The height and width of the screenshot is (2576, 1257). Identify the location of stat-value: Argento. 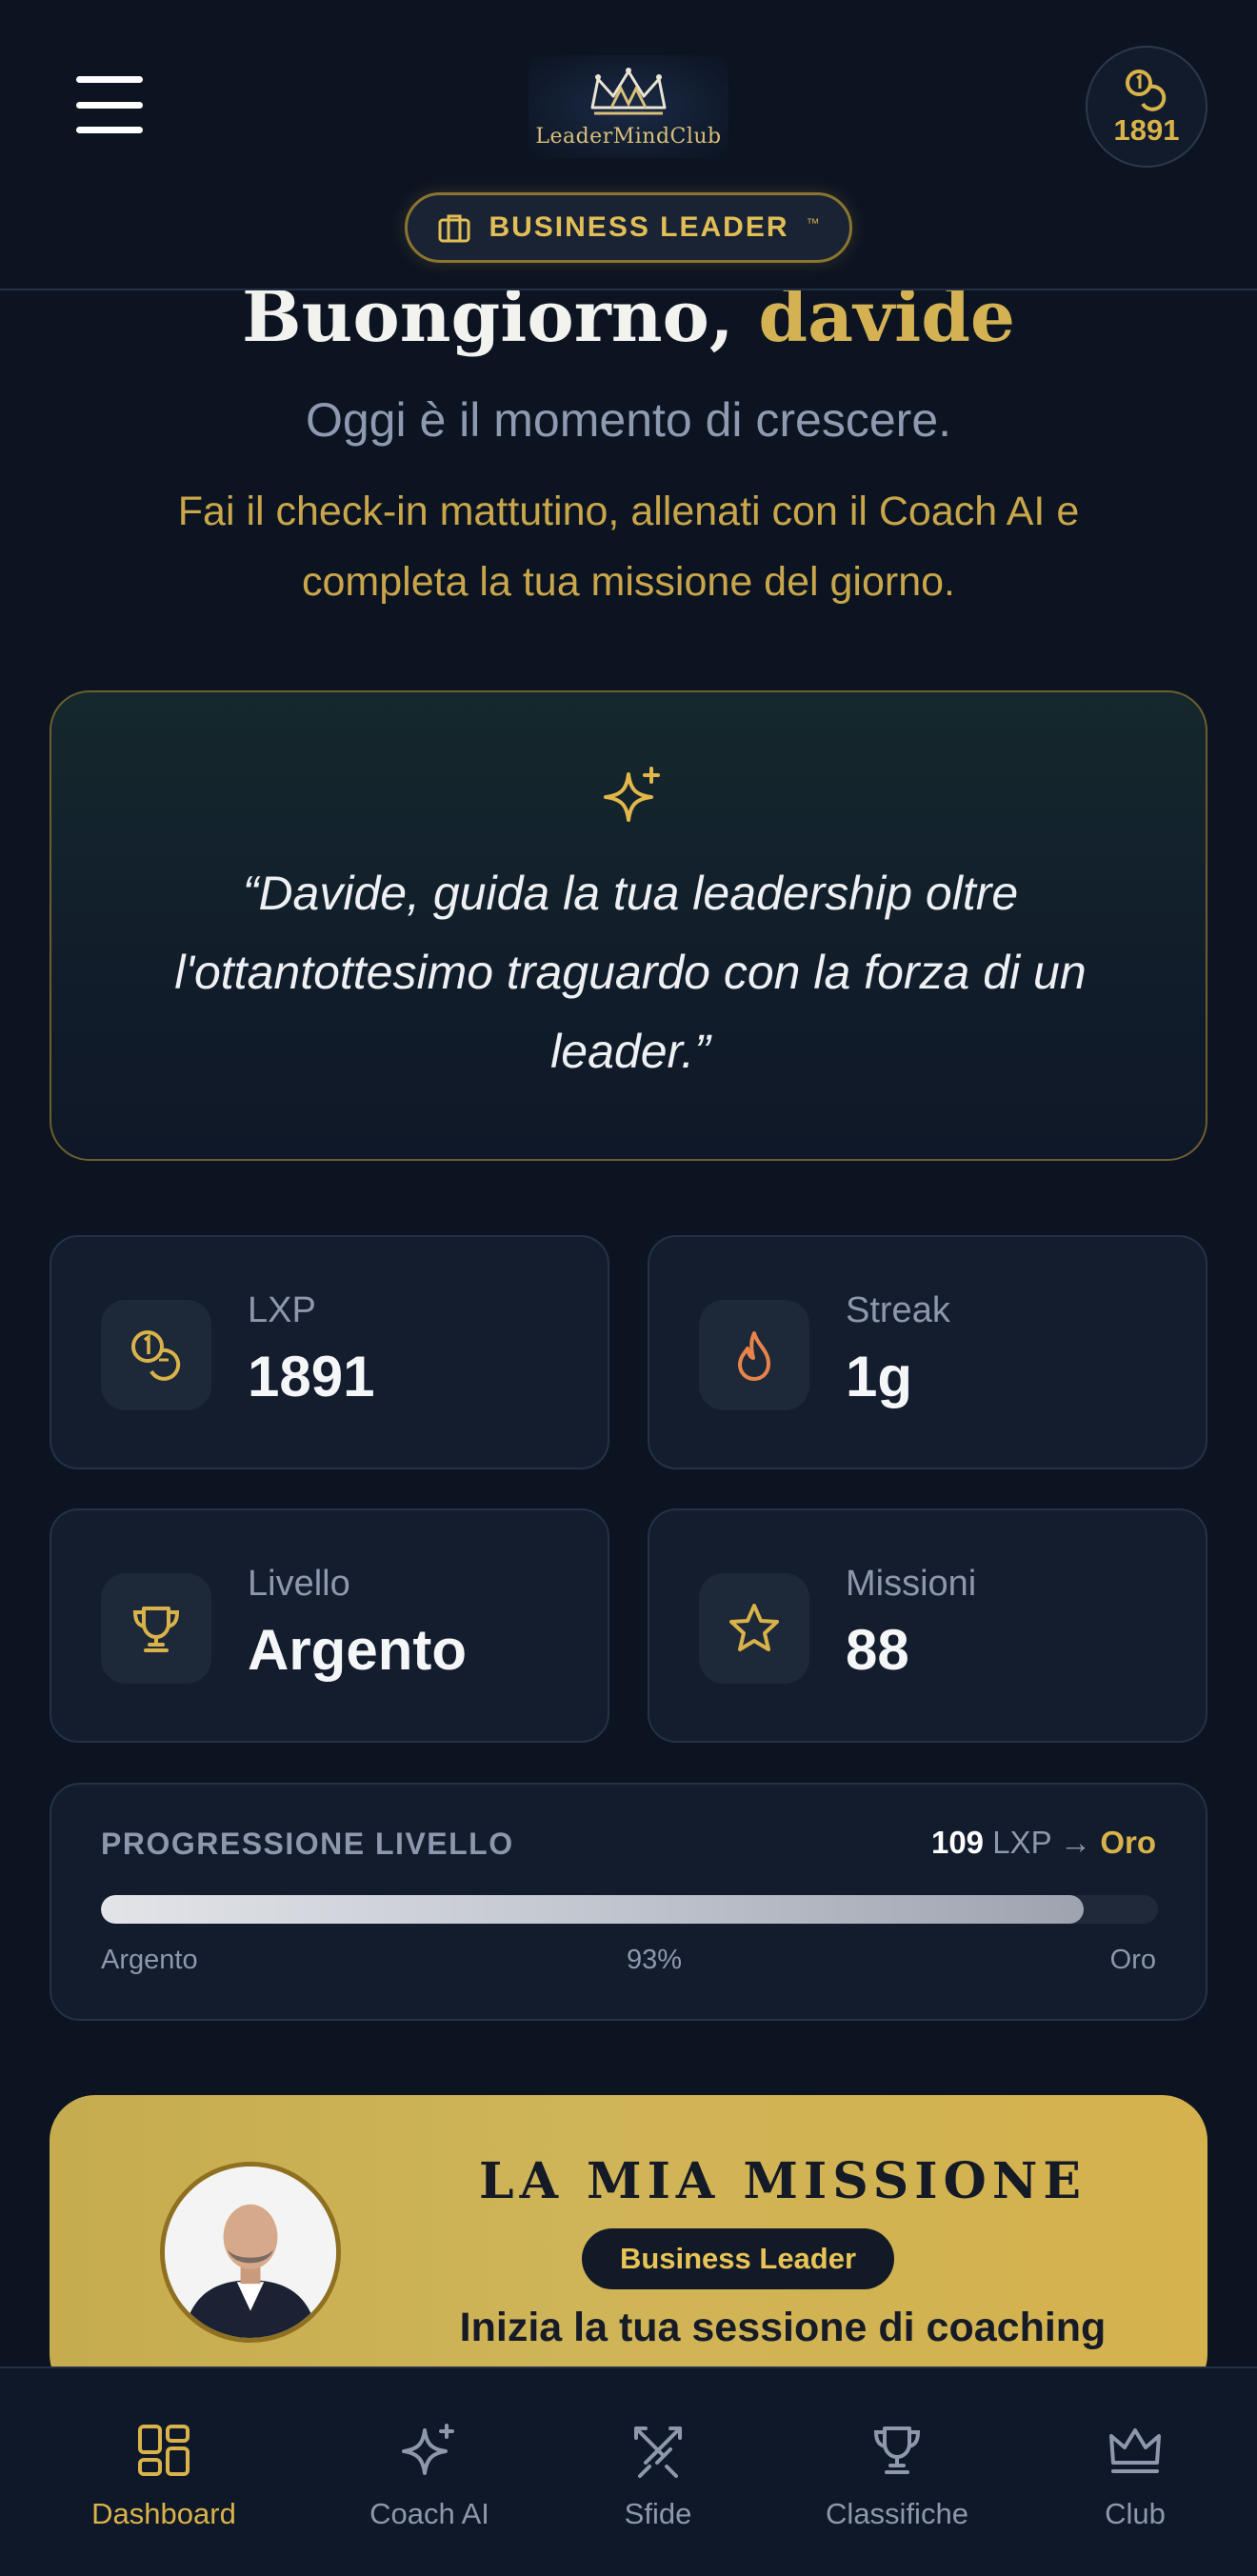
(357, 1650).